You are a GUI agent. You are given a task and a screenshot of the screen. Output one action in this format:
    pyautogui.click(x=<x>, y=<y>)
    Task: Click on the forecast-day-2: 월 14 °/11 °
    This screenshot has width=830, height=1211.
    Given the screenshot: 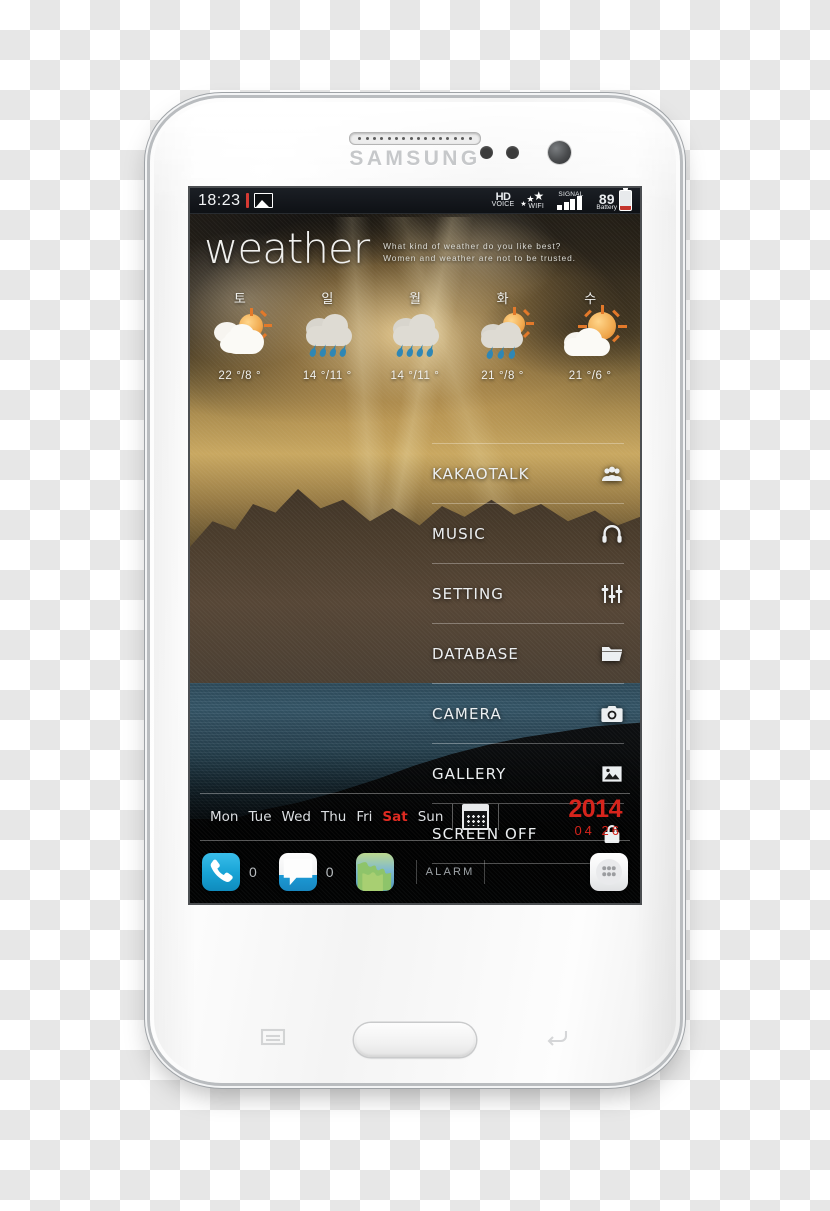 What is the action you would take?
    pyautogui.click(x=415, y=335)
    